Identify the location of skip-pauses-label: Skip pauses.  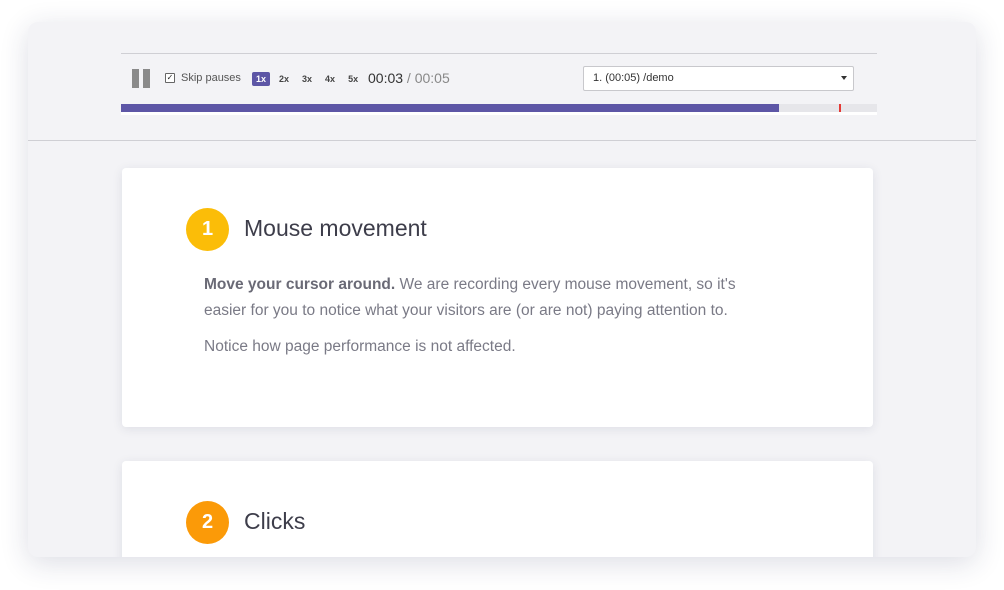
(211, 78).